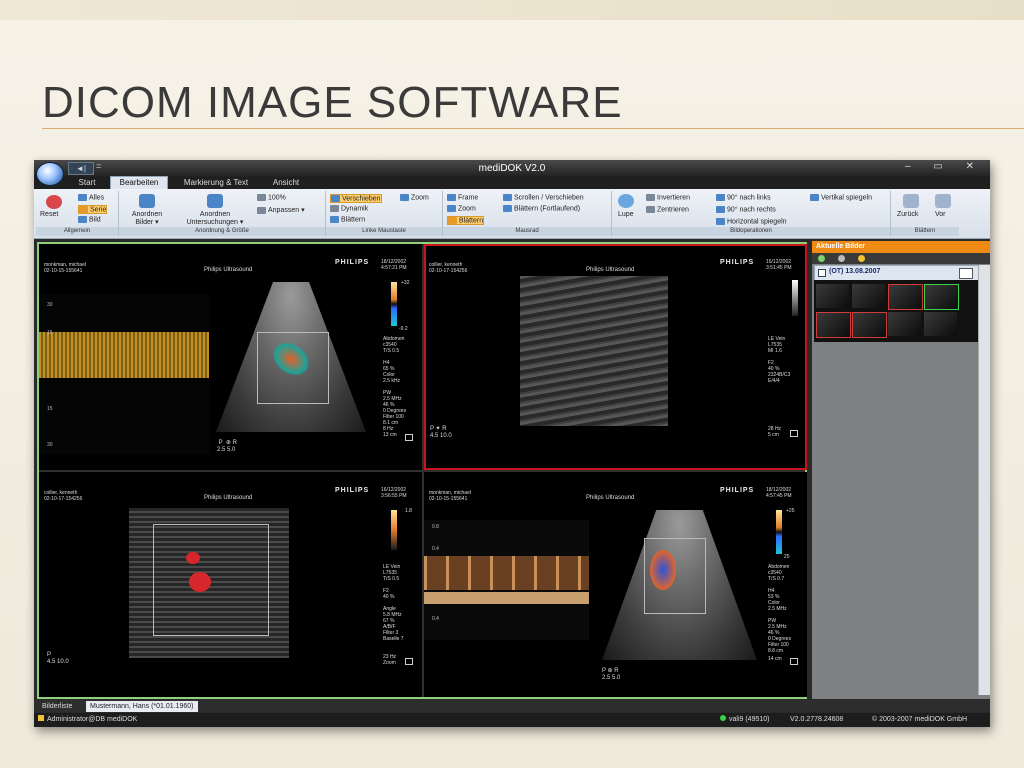 This screenshot has width=1024, height=768. What do you see at coordinates (334, 208) in the screenshot?
I see `dynamik-icon` at bounding box center [334, 208].